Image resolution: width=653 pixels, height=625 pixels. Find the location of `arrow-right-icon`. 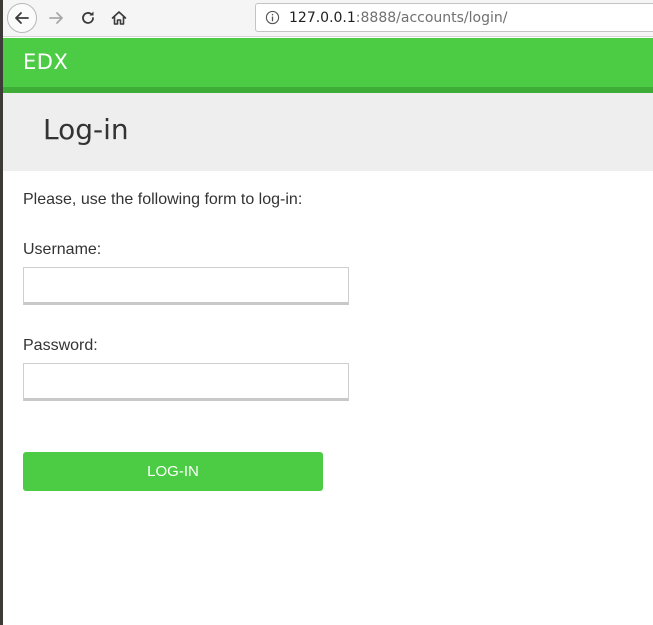

arrow-right-icon is located at coordinates (56, 18).